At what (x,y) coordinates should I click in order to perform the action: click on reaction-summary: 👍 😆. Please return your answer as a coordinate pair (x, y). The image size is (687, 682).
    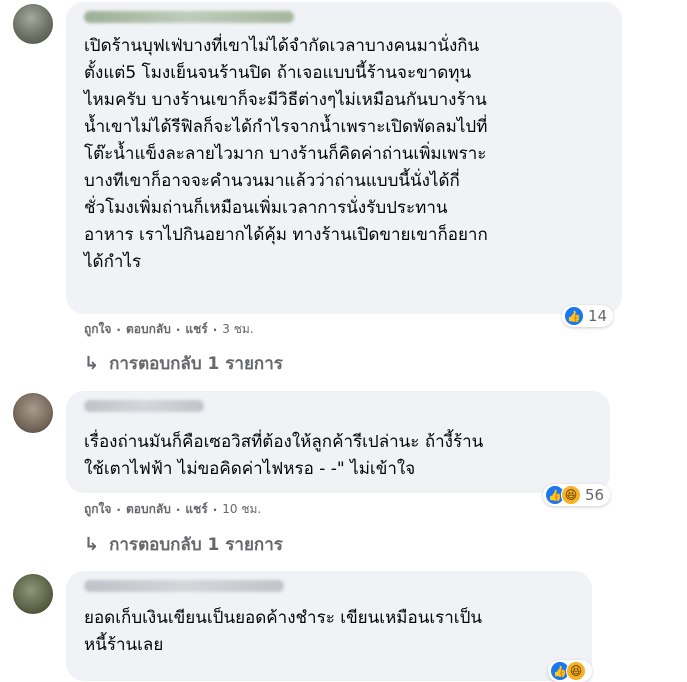
    Looking at the image, I should click on (570, 671).